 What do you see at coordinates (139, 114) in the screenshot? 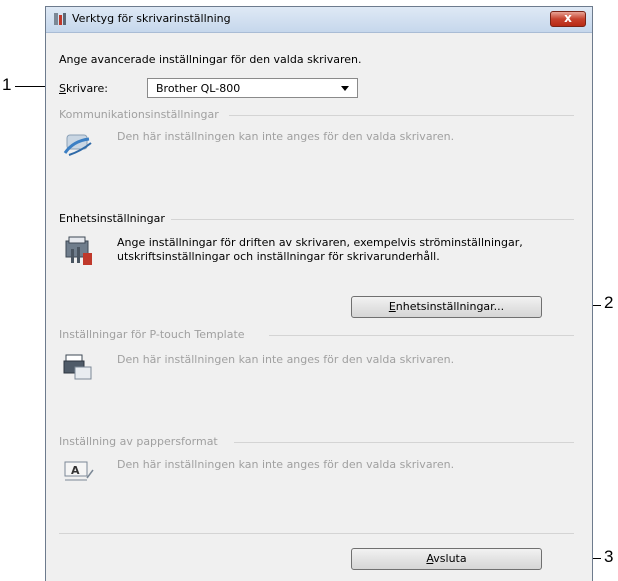
I see `communication-heading: Kommunikationsinställningar` at bounding box center [139, 114].